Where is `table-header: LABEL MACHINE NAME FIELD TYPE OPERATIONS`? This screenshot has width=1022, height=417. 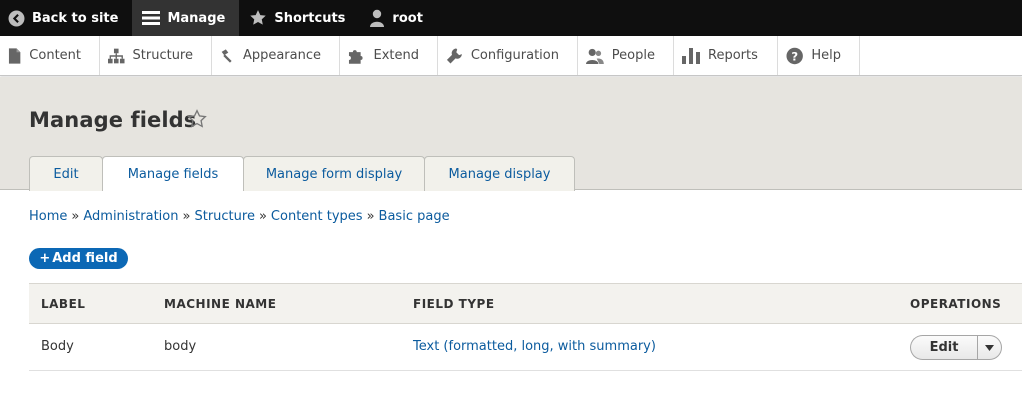
table-header: LABEL MACHINE NAME FIELD TYPE OPERATIONS is located at coordinates (525, 303).